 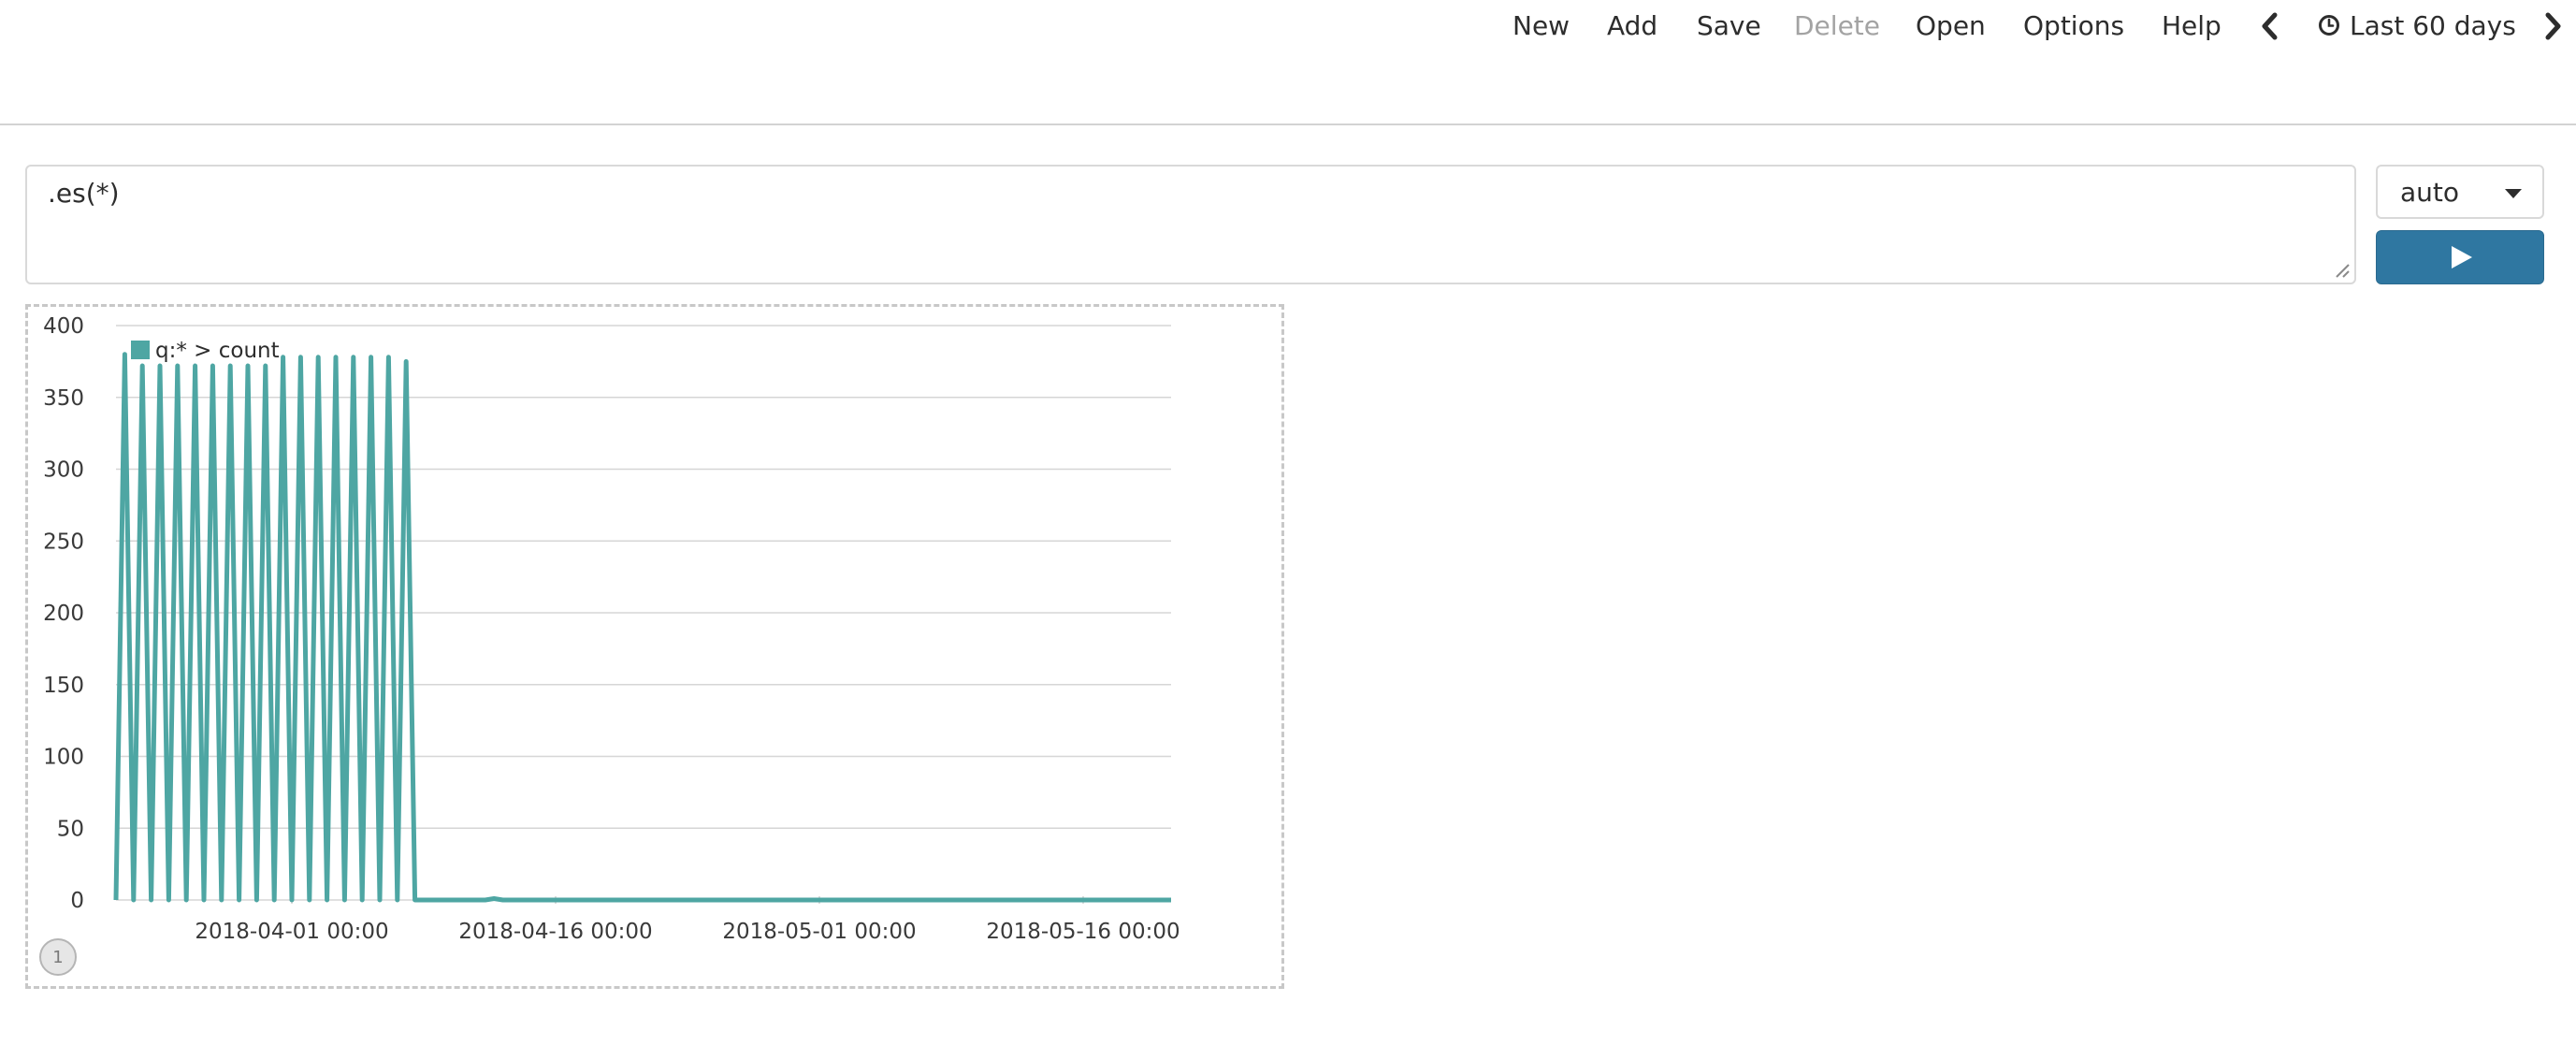 What do you see at coordinates (2552, 26) in the screenshot?
I see `chevron-right-icon` at bounding box center [2552, 26].